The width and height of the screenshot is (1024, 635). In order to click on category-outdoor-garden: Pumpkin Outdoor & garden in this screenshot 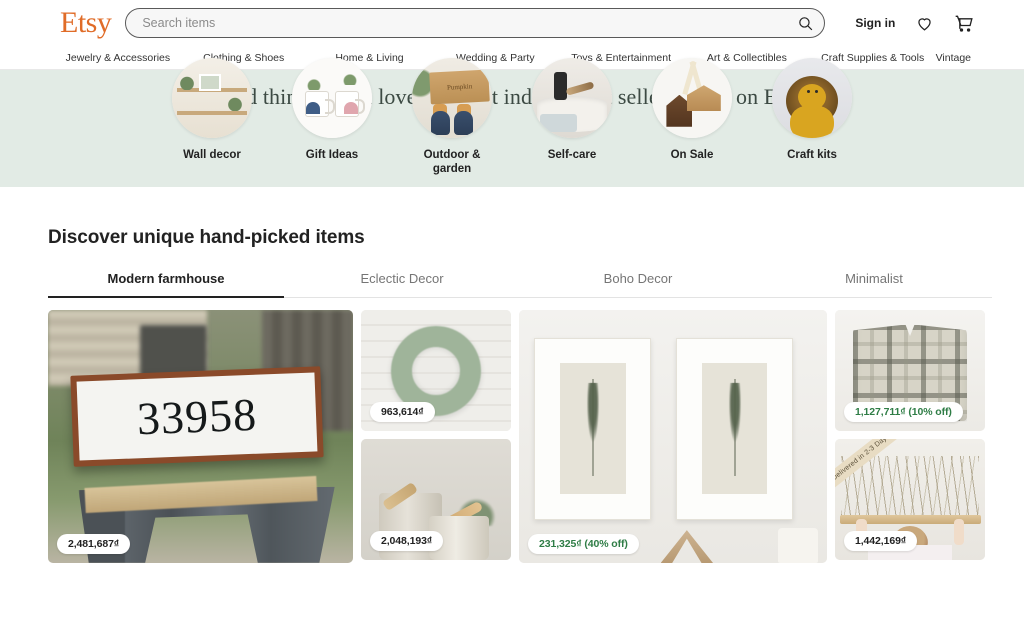, I will do `click(452, 117)`.